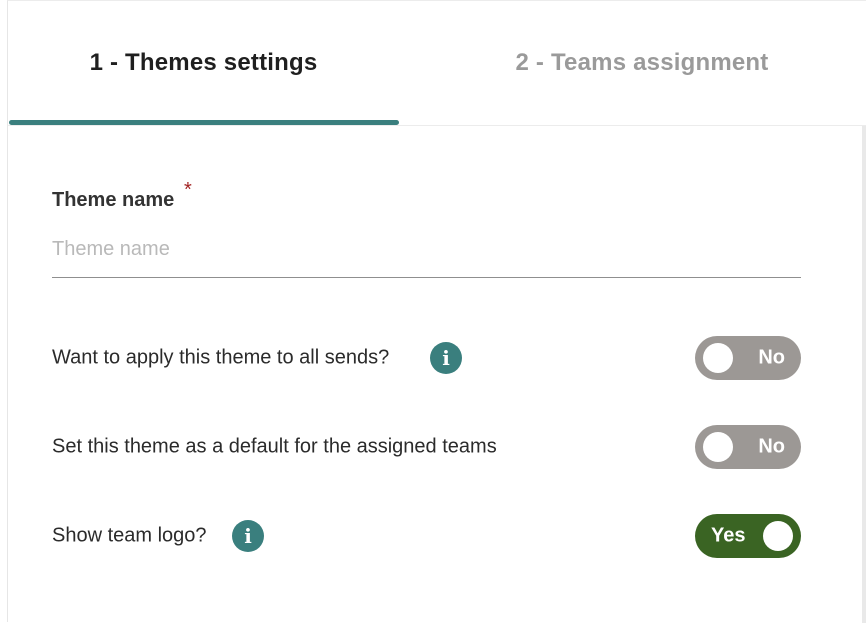 Image resolution: width=866 pixels, height=623 pixels. Describe the element at coordinates (113, 200) in the screenshot. I see `theme-name-label: Theme name` at that location.